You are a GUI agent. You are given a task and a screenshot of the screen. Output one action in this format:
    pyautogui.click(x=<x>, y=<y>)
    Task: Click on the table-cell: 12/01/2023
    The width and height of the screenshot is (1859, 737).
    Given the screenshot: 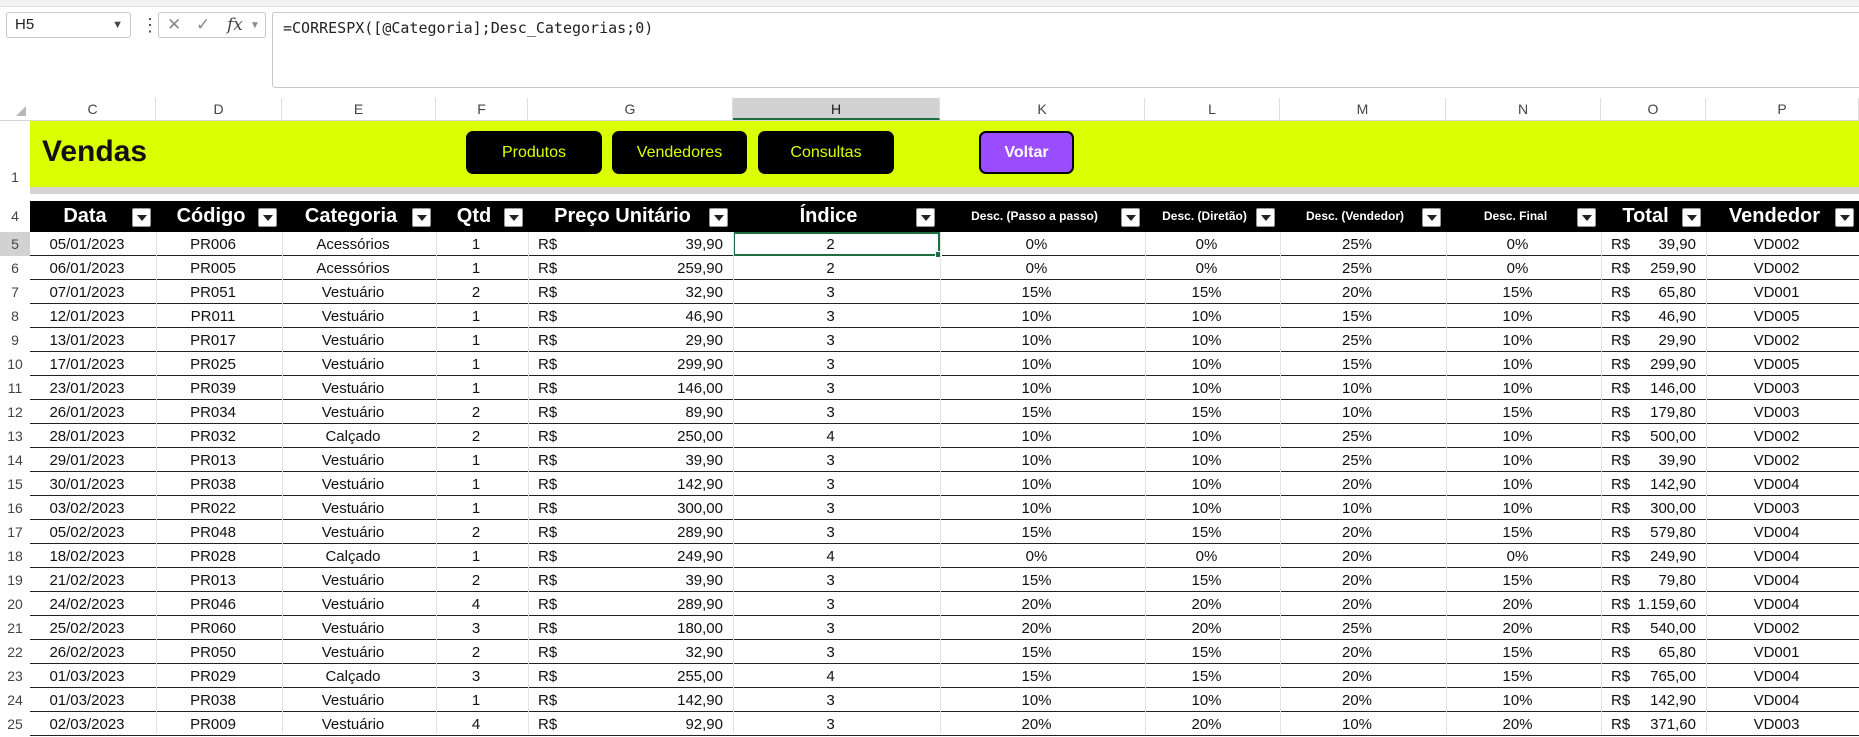 What is the action you would take?
    pyautogui.click(x=87, y=316)
    